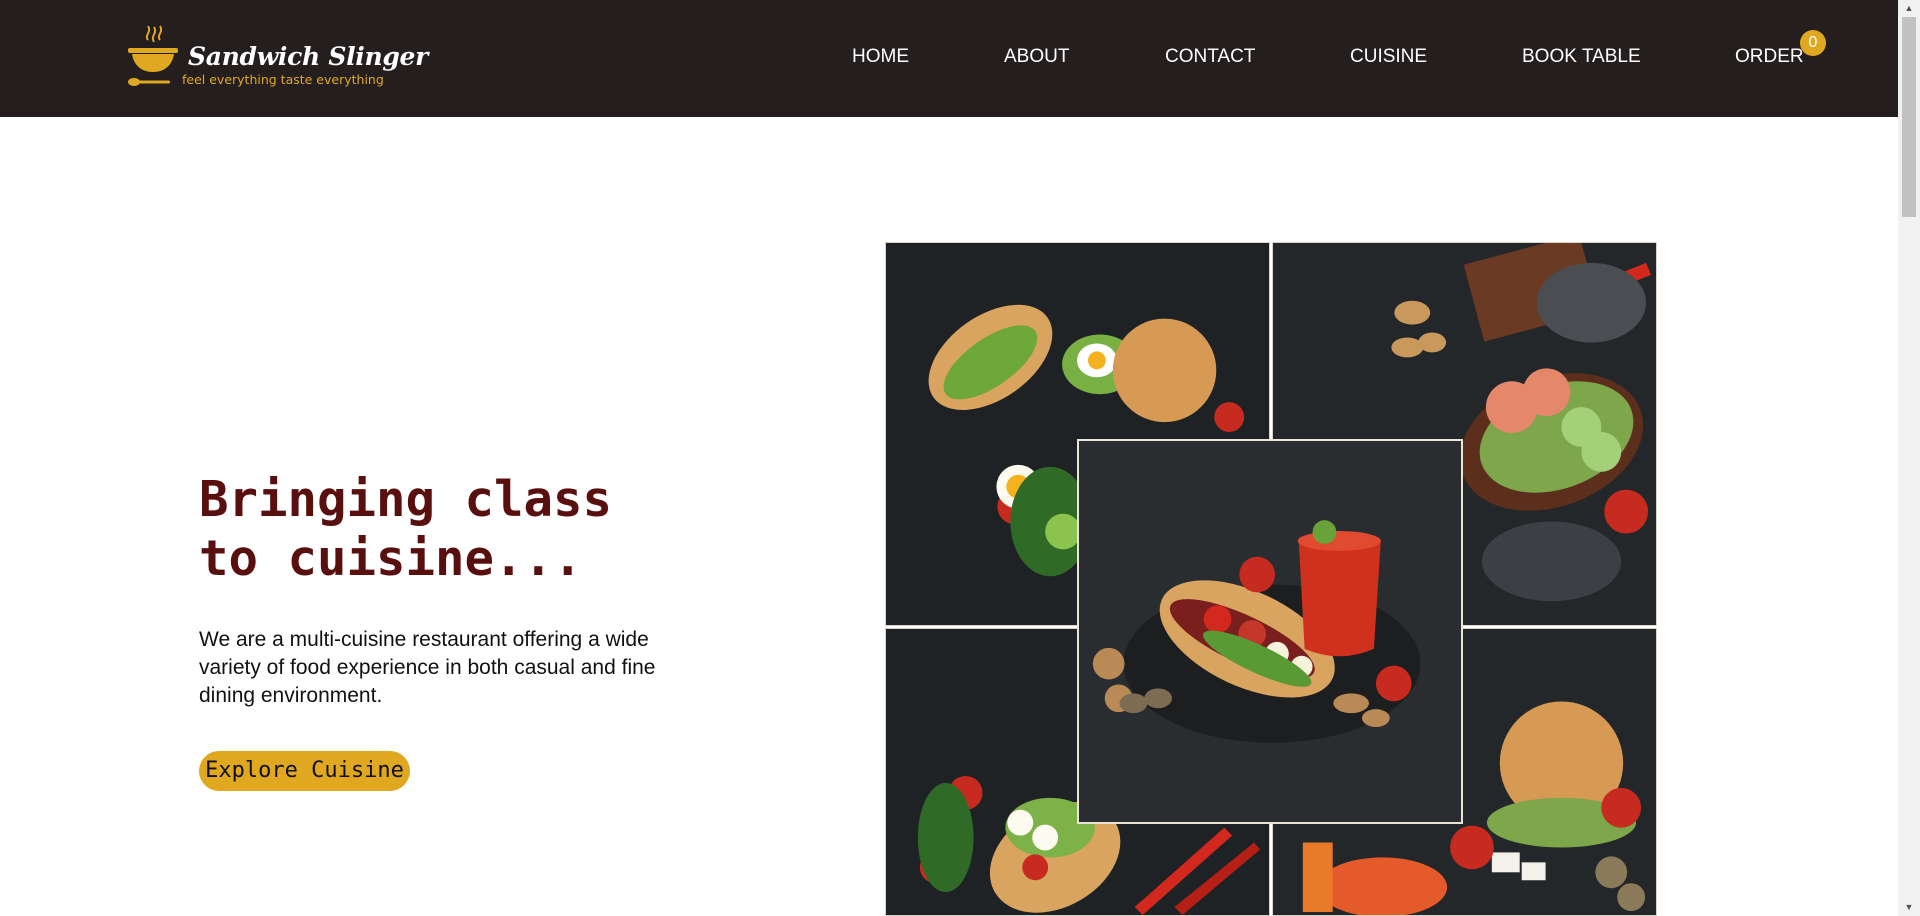  What do you see at coordinates (880, 57) in the screenshot?
I see `nav-home: HOME` at bounding box center [880, 57].